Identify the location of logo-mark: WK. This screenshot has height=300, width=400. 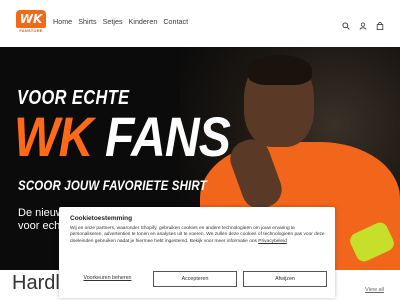
(31, 19).